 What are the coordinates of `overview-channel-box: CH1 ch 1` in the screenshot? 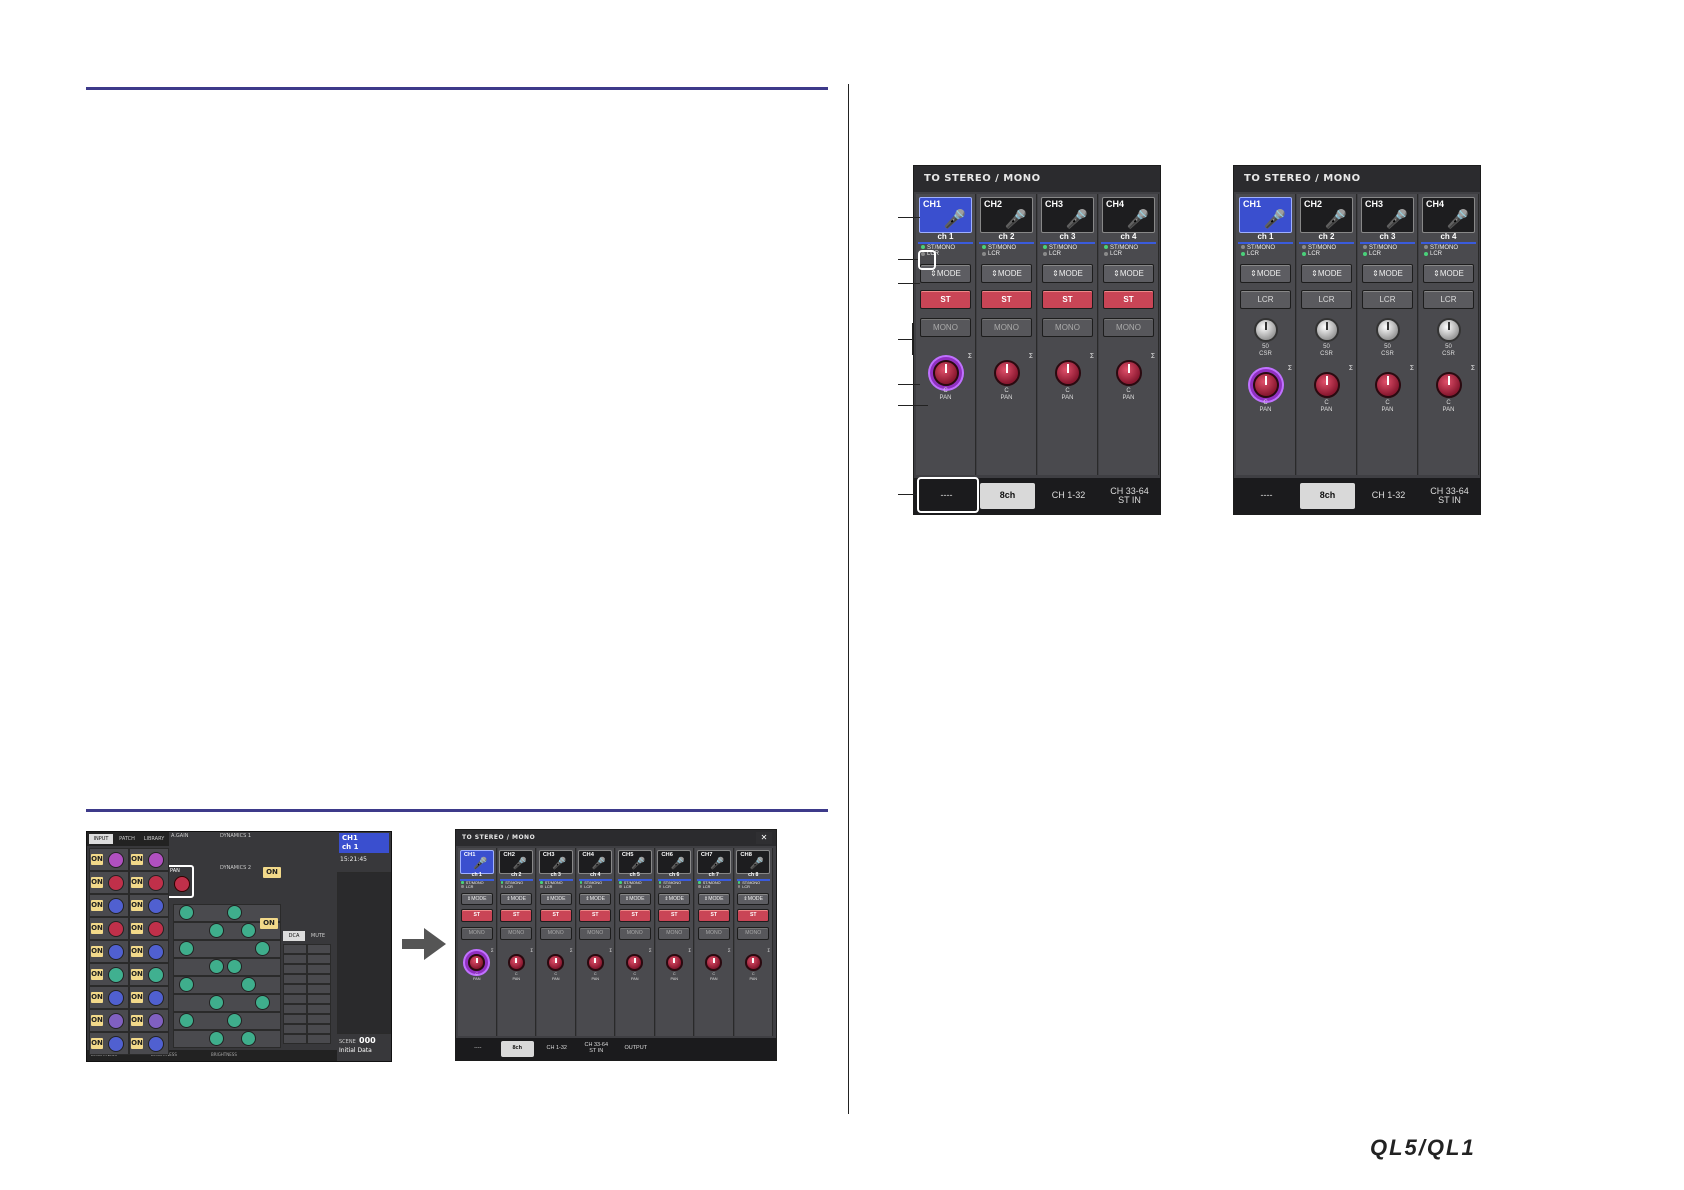 It's located at (364, 843).